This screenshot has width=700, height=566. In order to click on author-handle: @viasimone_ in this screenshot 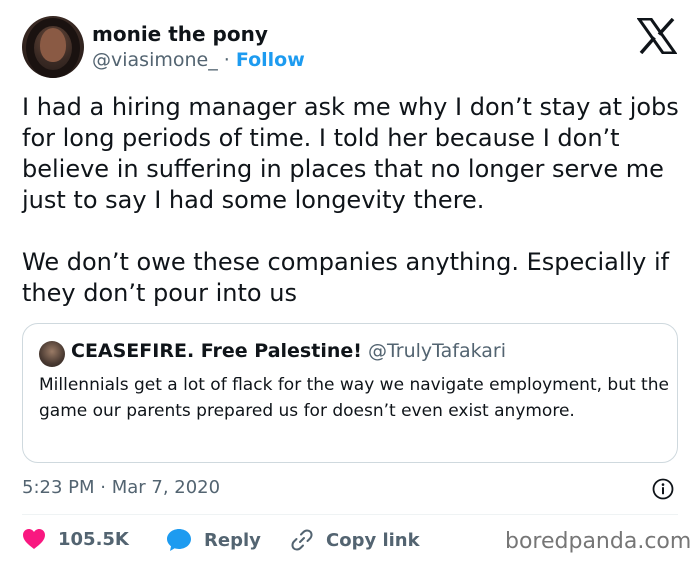, I will do `click(155, 60)`.